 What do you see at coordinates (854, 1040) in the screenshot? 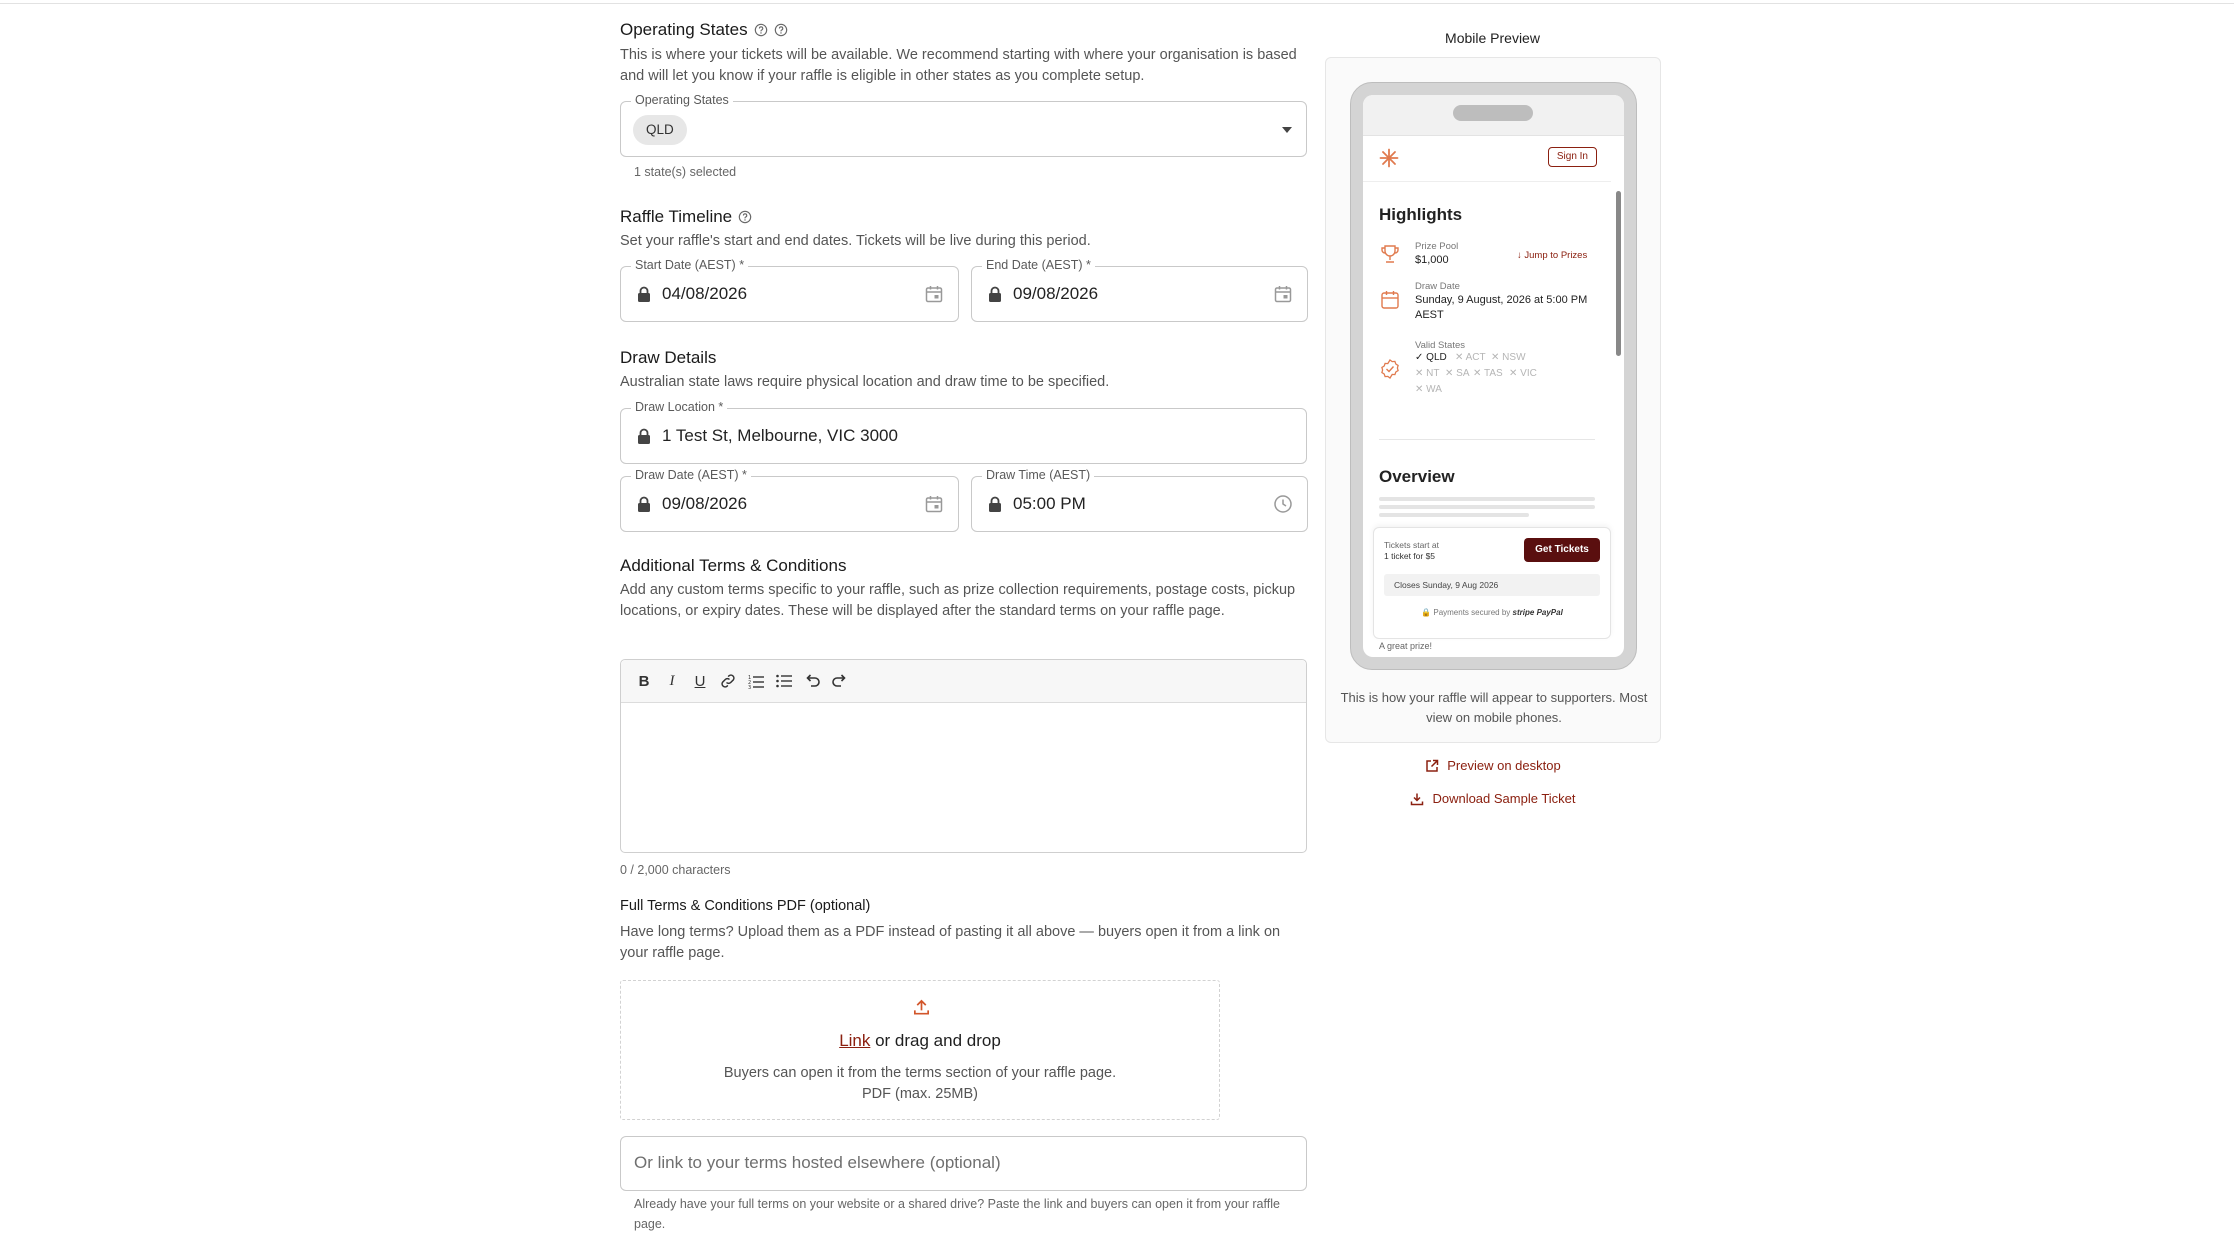
I see `upload-link: Link` at bounding box center [854, 1040].